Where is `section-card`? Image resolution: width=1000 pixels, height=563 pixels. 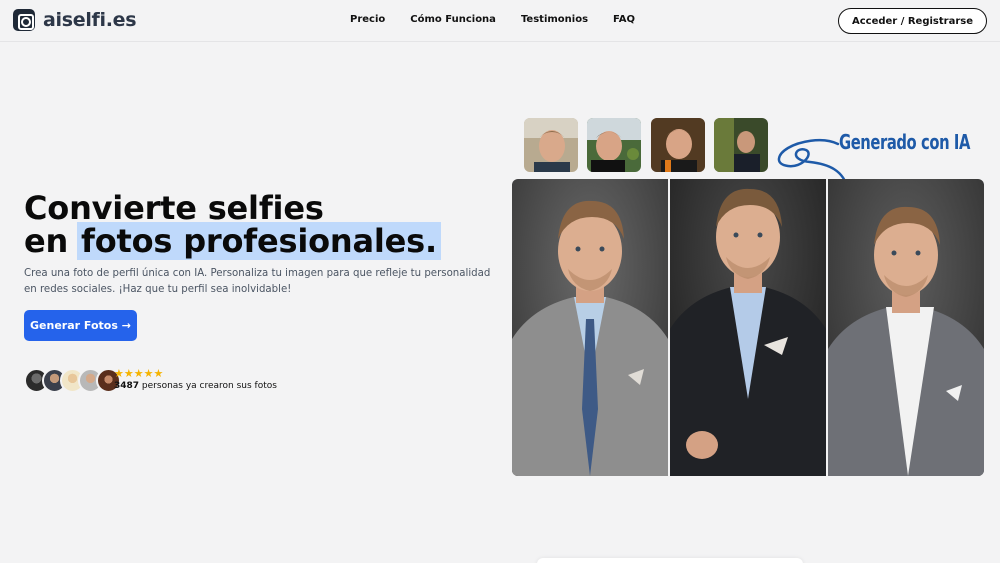 section-card is located at coordinates (670, 560).